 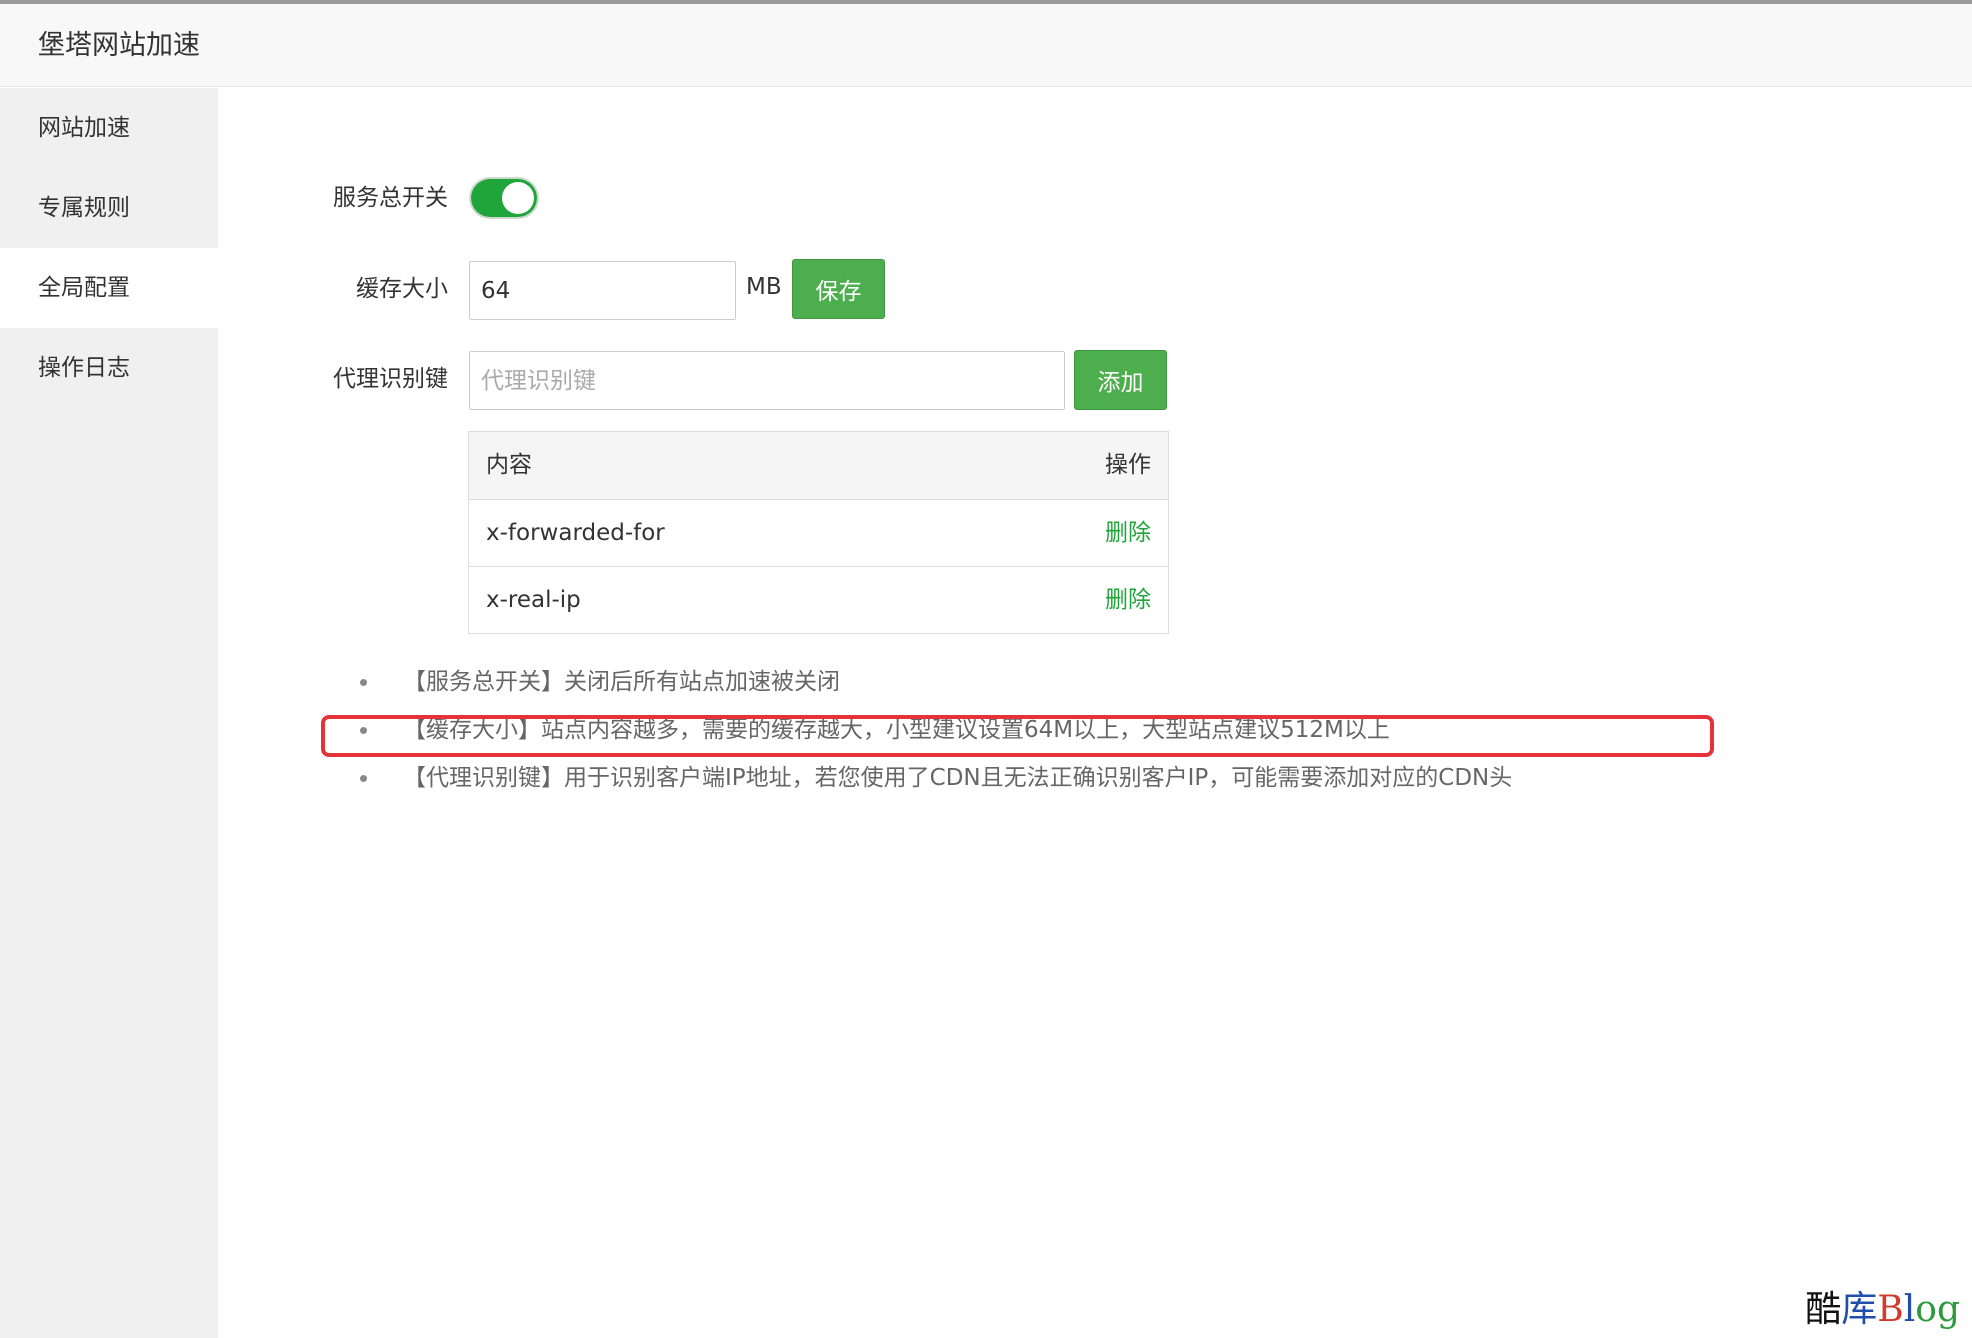 What do you see at coordinates (402, 289) in the screenshot?
I see `cache-size-label: 缓存大小` at bounding box center [402, 289].